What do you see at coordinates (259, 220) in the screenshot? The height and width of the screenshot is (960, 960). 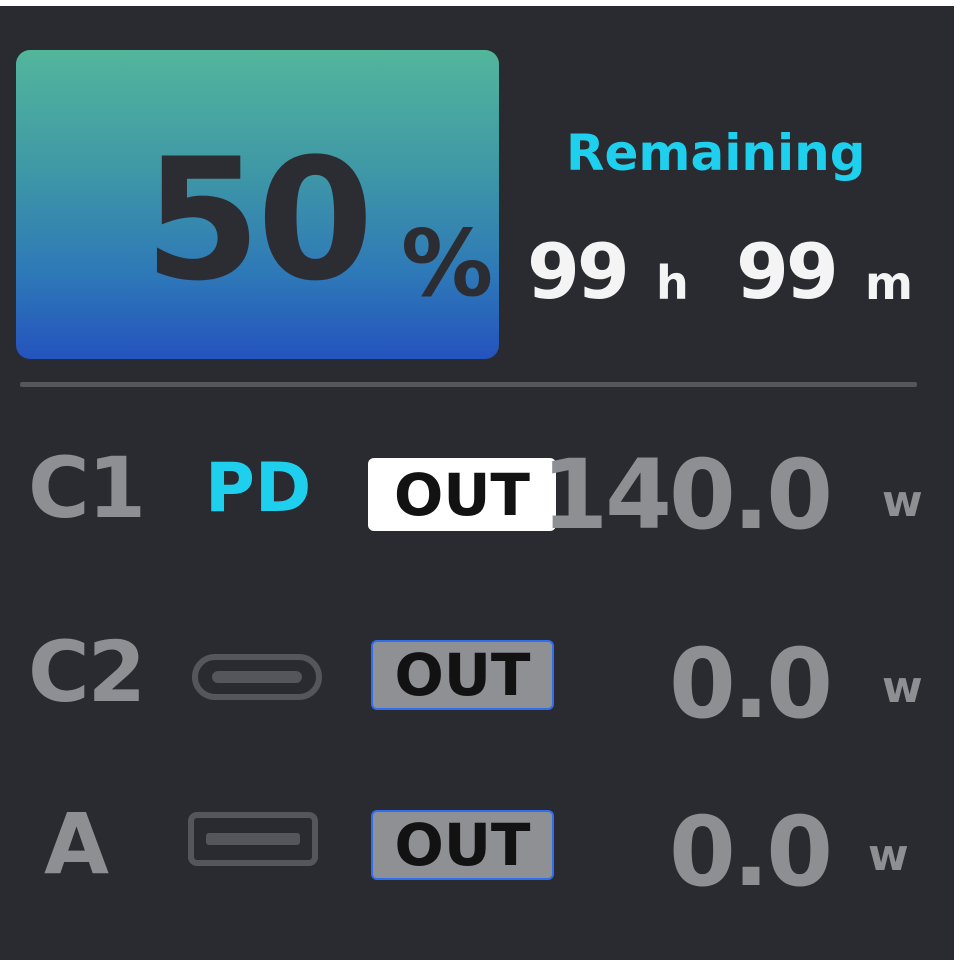 I see `battery-percent-value: 50` at bounding box center [259, 220].